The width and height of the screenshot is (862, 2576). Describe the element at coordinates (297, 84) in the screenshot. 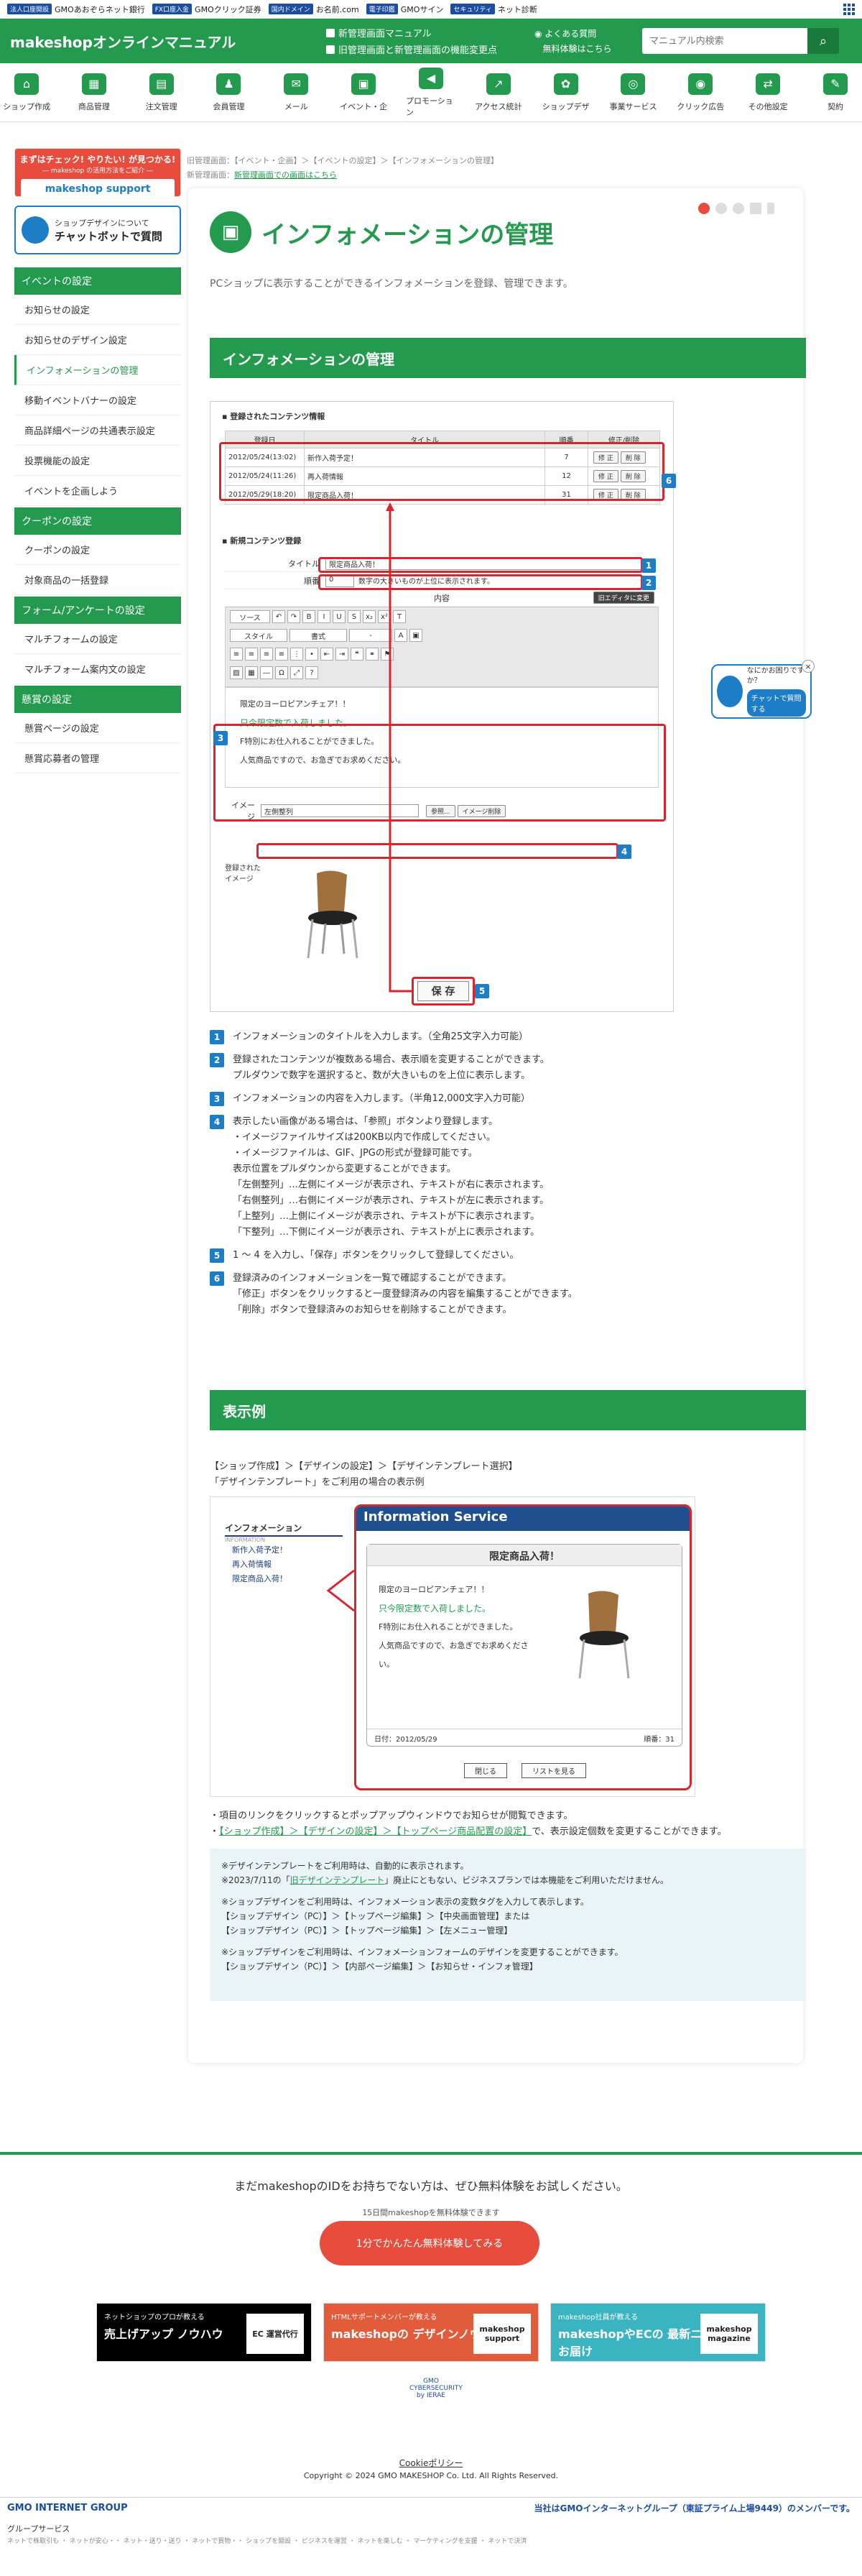

I see `mail-icon: ✉` at that location.